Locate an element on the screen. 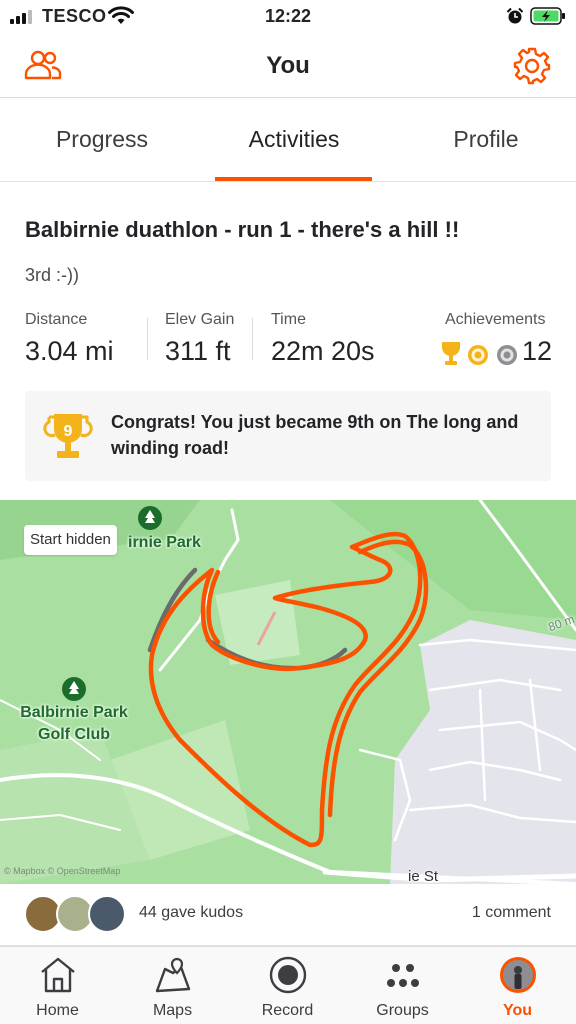  kudos-row: 44 gave kudos 1 comment is located at coordinates (288, 915).